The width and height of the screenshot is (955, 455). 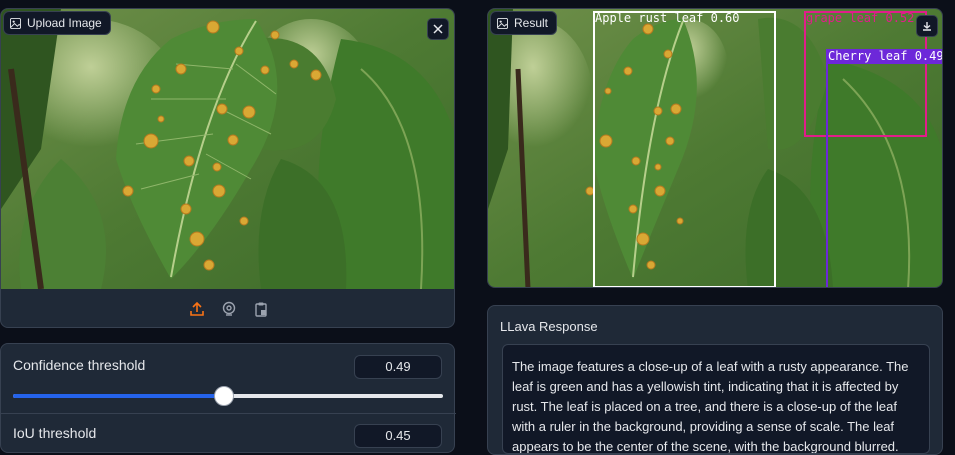 I want to click on result-label: Result, so click(x=524, y=23).